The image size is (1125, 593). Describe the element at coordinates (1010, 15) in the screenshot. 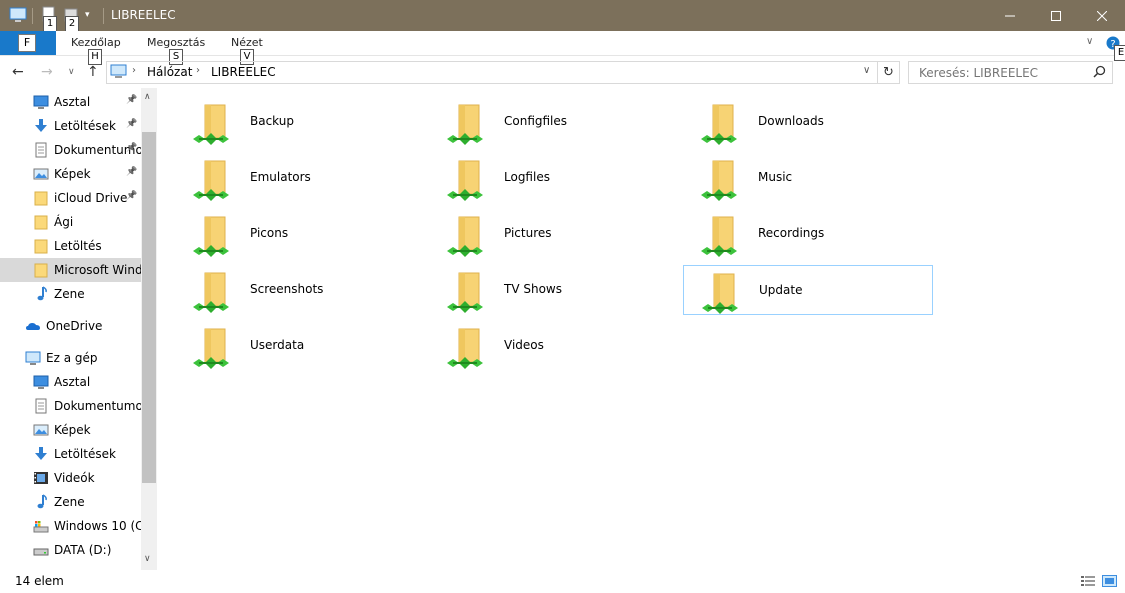

I see `minimize-button` at that location.